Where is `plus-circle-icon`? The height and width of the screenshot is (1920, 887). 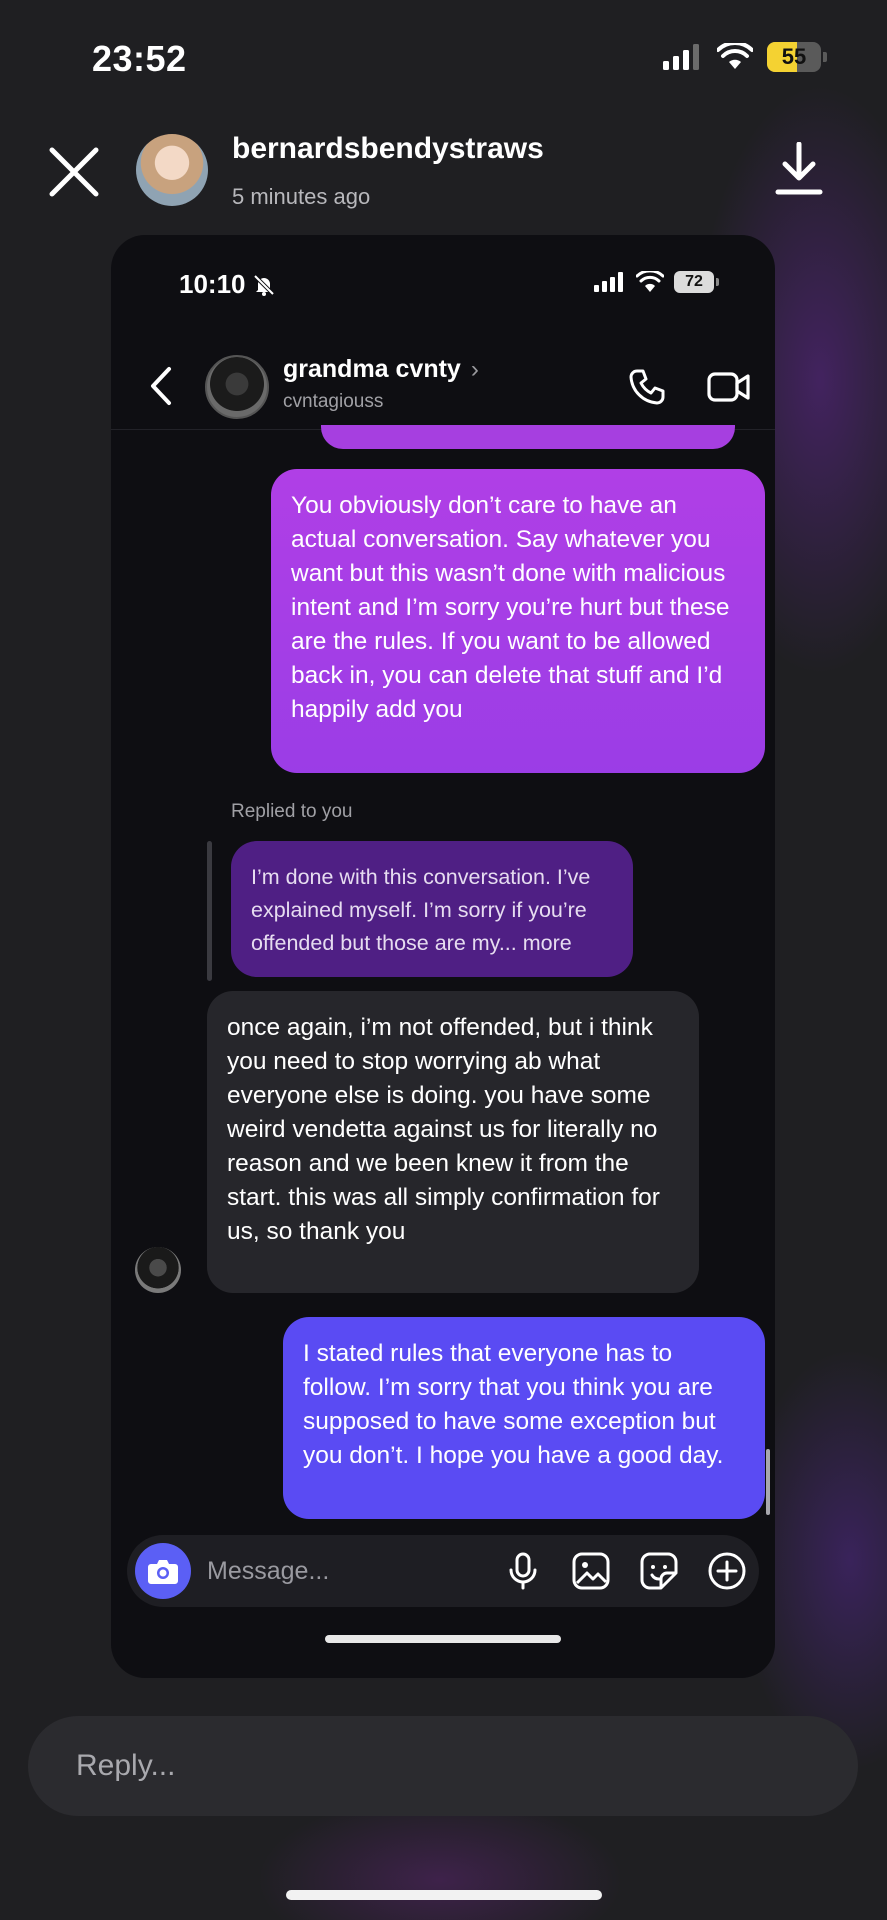 plus-circle-icon is located at coordinates (727, 1571).